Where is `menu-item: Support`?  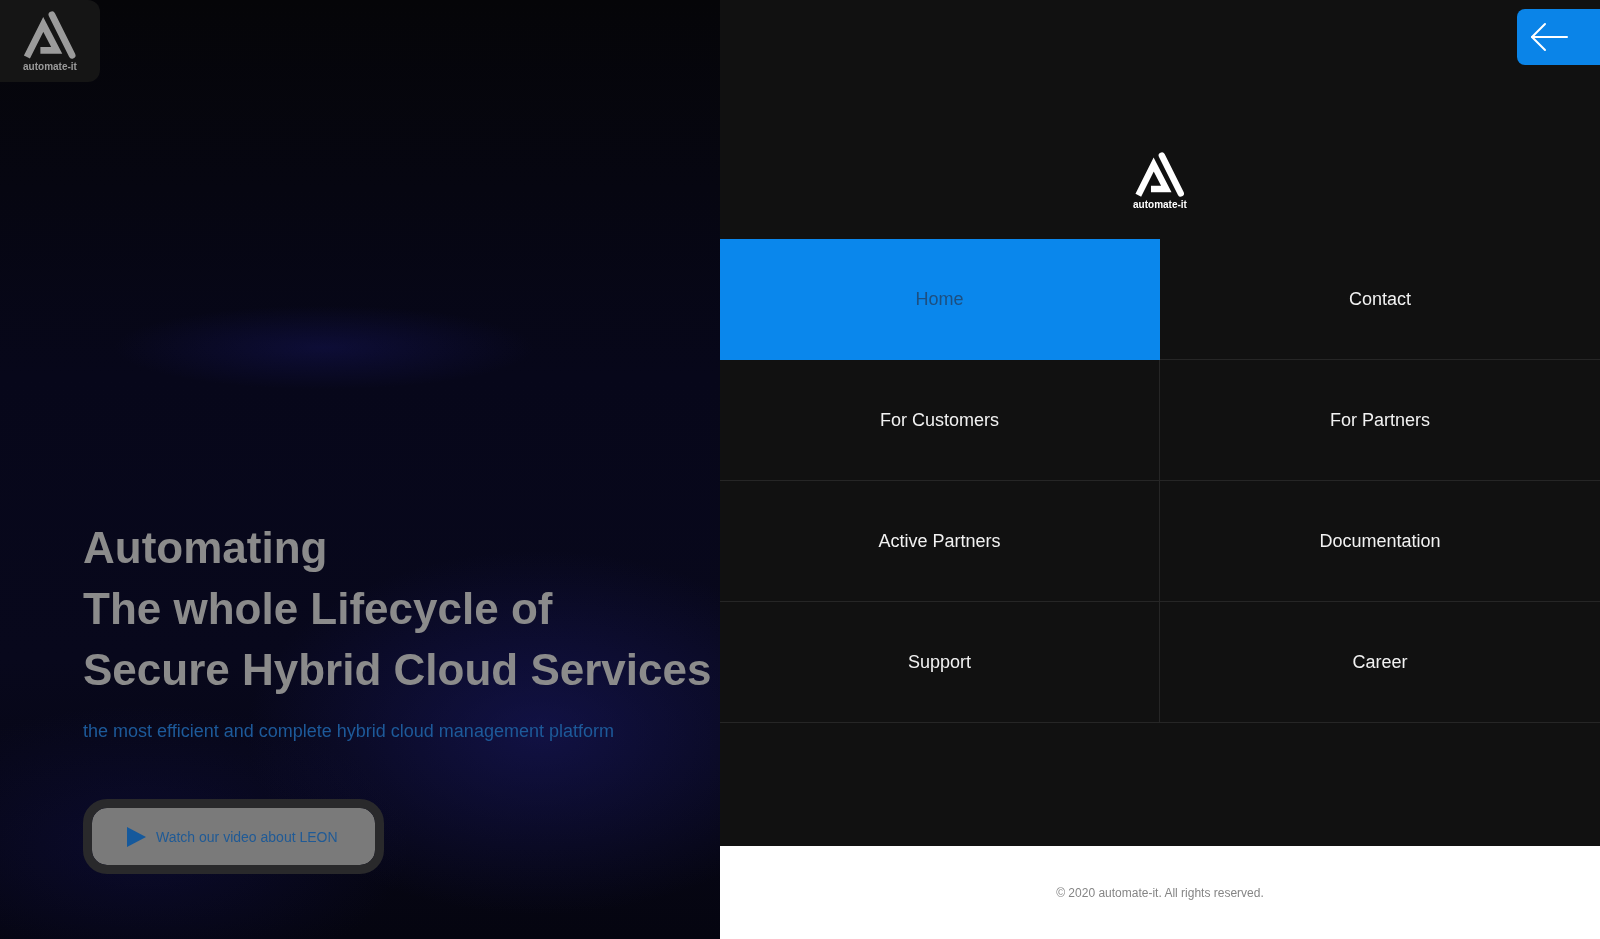 menu-item: Support is located at coordinates (940, 662).